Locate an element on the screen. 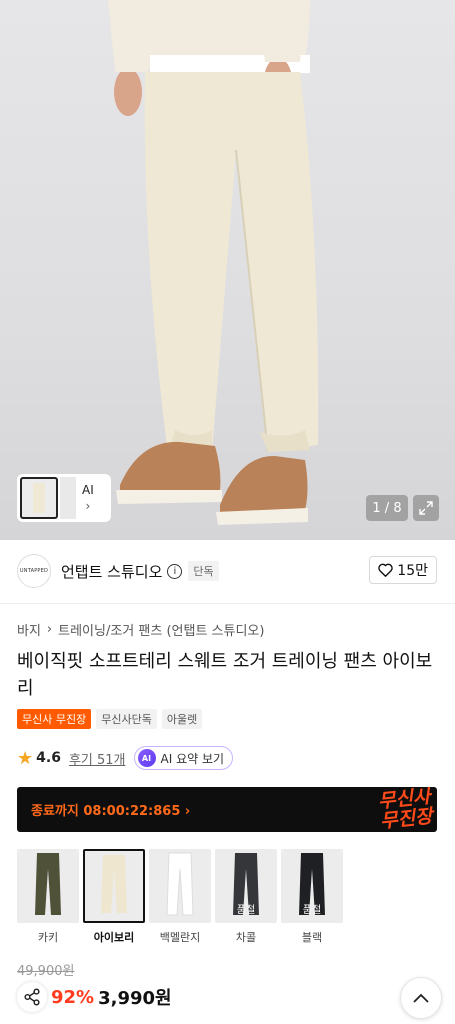  color-option-ivory: 아이보리 is located at coordinates (114, 897).